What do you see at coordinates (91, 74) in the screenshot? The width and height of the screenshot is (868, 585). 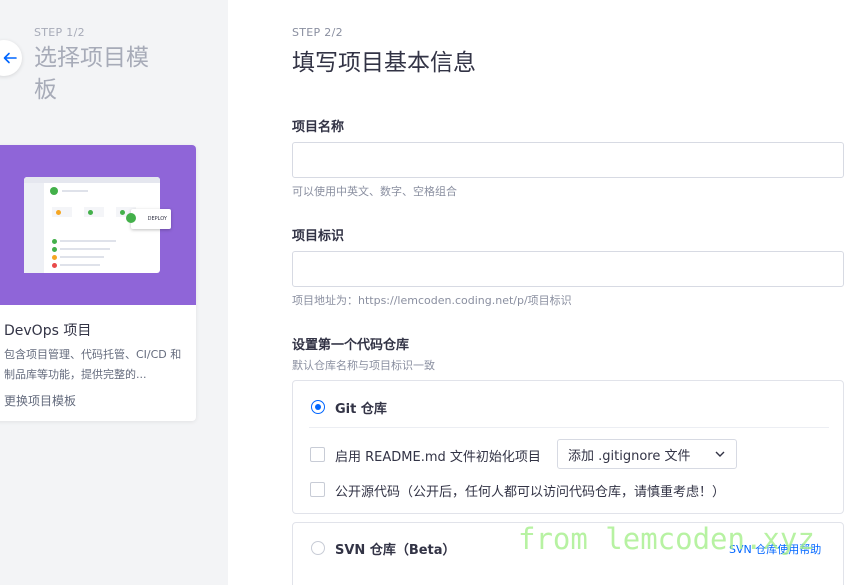 I see `template-panel-title: 选择项目模板` at bounding box center [91, 74].